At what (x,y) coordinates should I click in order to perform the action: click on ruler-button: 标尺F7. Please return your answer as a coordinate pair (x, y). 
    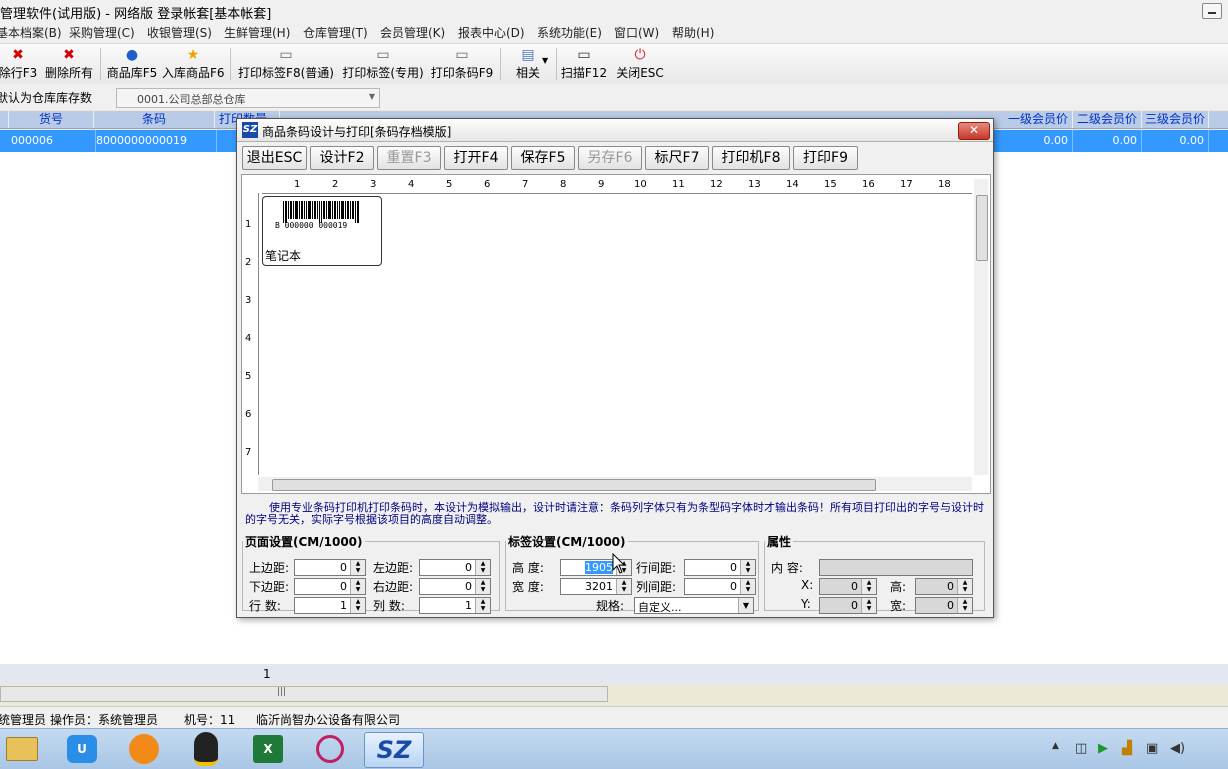
    Looking at the image, I should click on (677, 158).